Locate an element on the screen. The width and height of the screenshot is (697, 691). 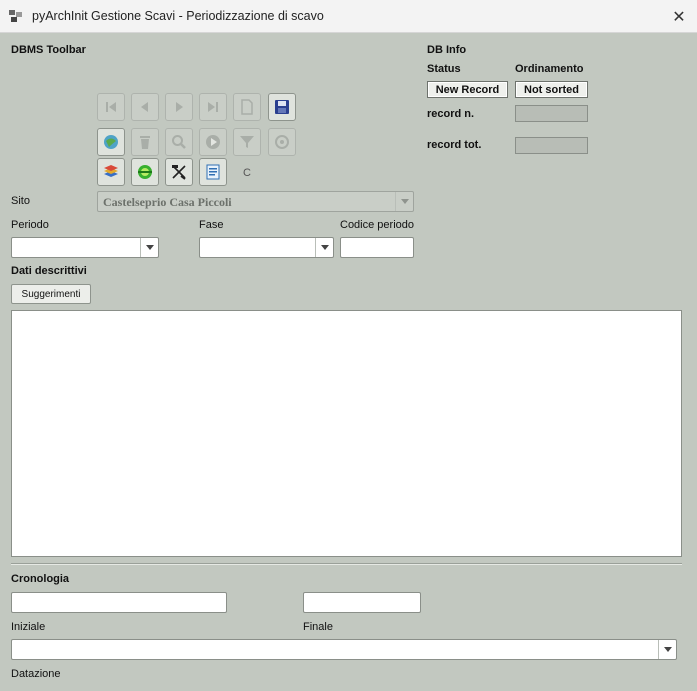
tool-icon is located at coordinates (179, 172).